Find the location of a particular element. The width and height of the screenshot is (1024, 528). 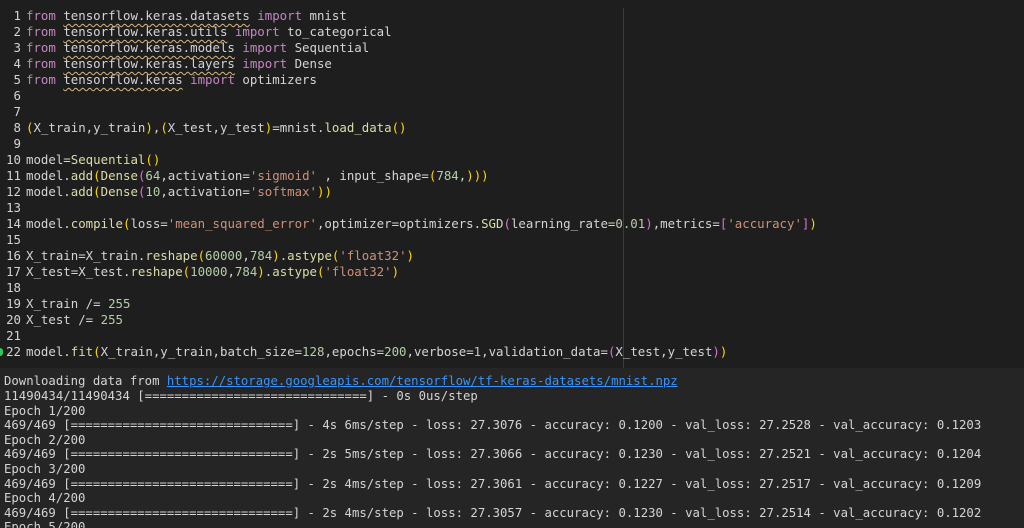

line-number: 11 is located at coordinates (13, 175).